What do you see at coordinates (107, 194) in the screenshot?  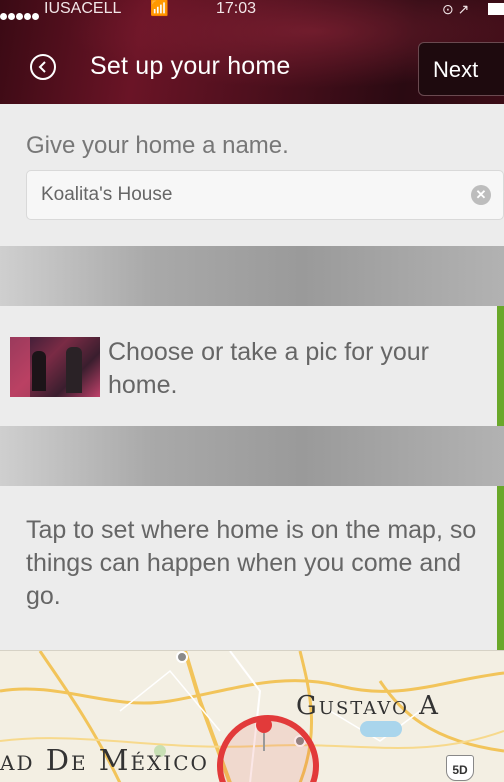 I see `home-name-value: Koalita's House` at bounding box center [107, 194].